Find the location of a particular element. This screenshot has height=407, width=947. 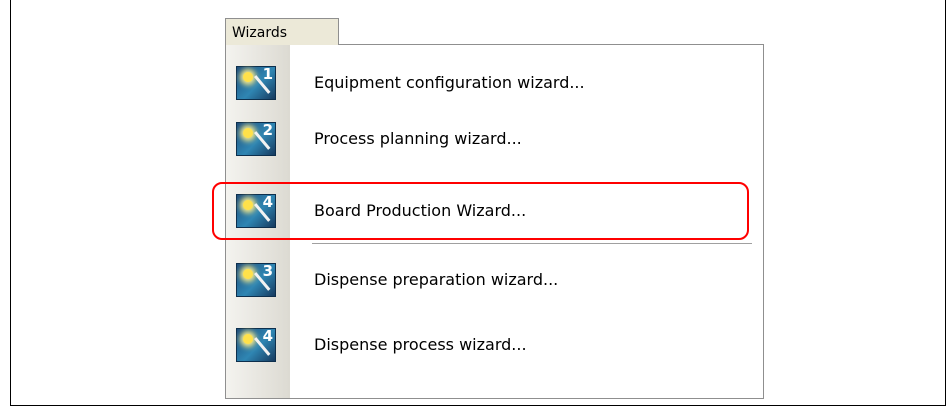

magic-wand-icon: 1 is located at coordinates (256, 82).